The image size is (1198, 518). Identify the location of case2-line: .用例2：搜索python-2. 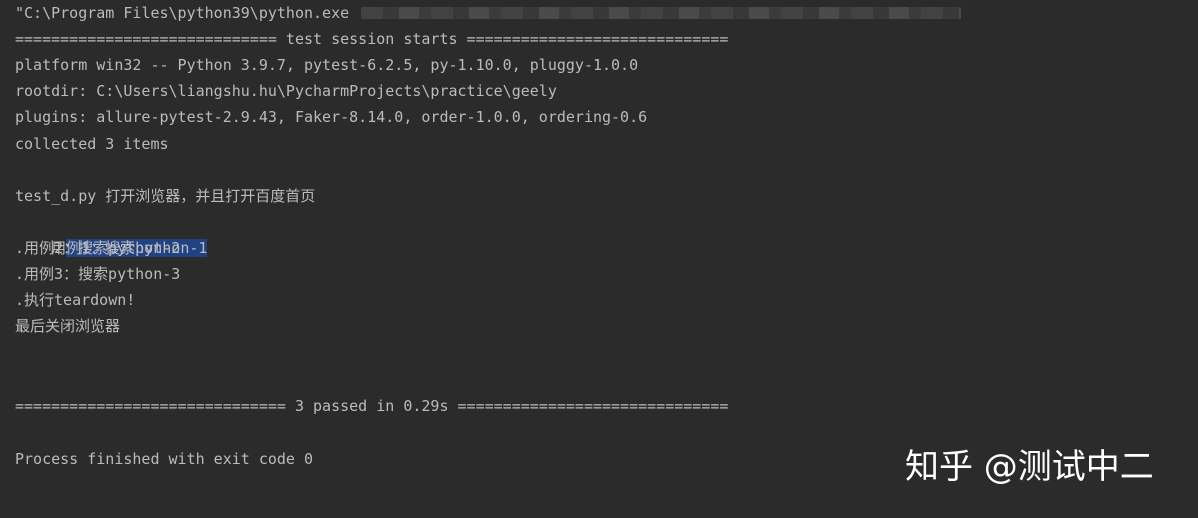
(98, 248).